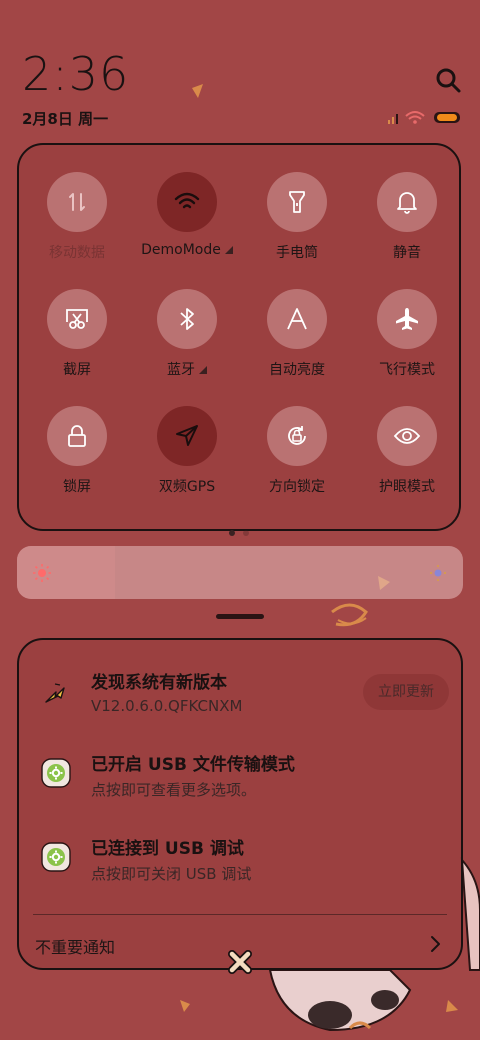 This screenshot has height=1040, width=480. I want to click on battery-icon, so click(447, 117).